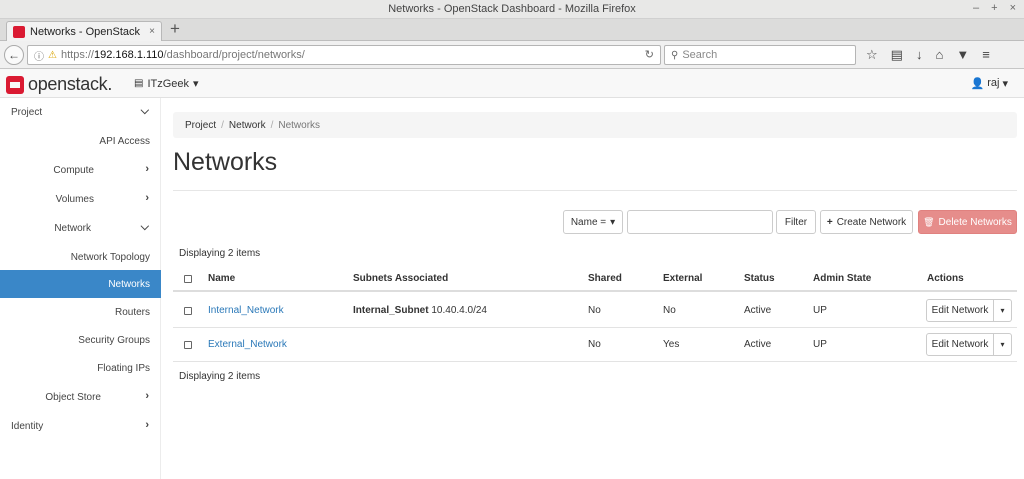  I want to click on filter-field-label: Name =, so click(588, 222).